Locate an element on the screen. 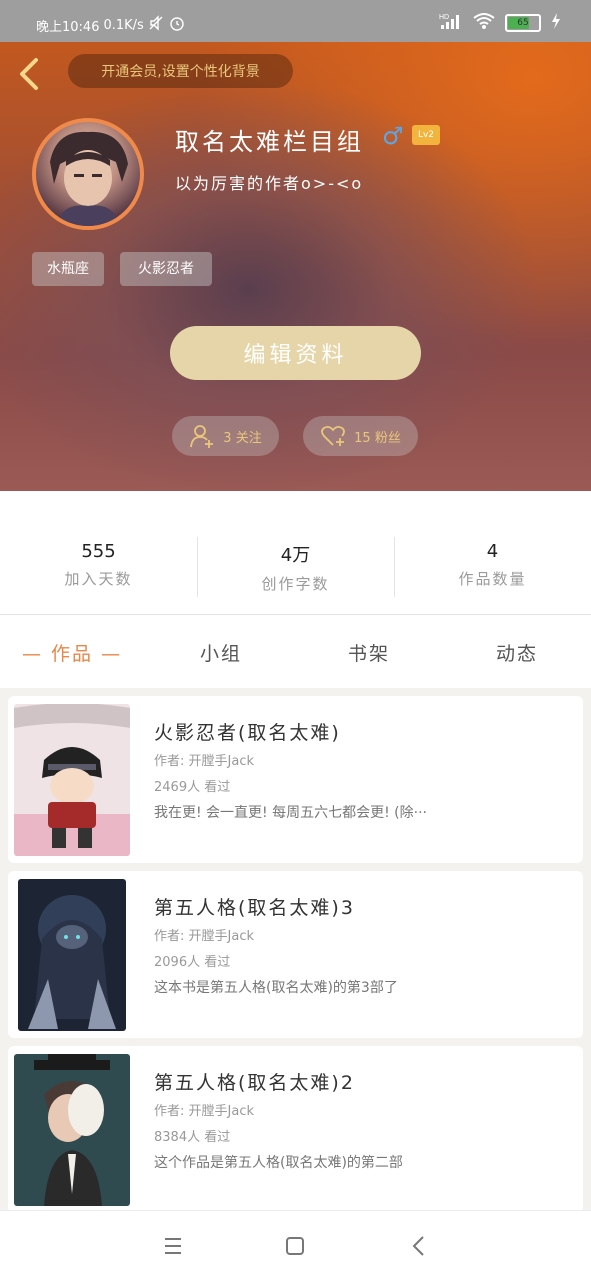 The width and height of the screenshot is (591, 1281). work-title: 第五人格(取名太难)3 is located at coordinates (254, 908).